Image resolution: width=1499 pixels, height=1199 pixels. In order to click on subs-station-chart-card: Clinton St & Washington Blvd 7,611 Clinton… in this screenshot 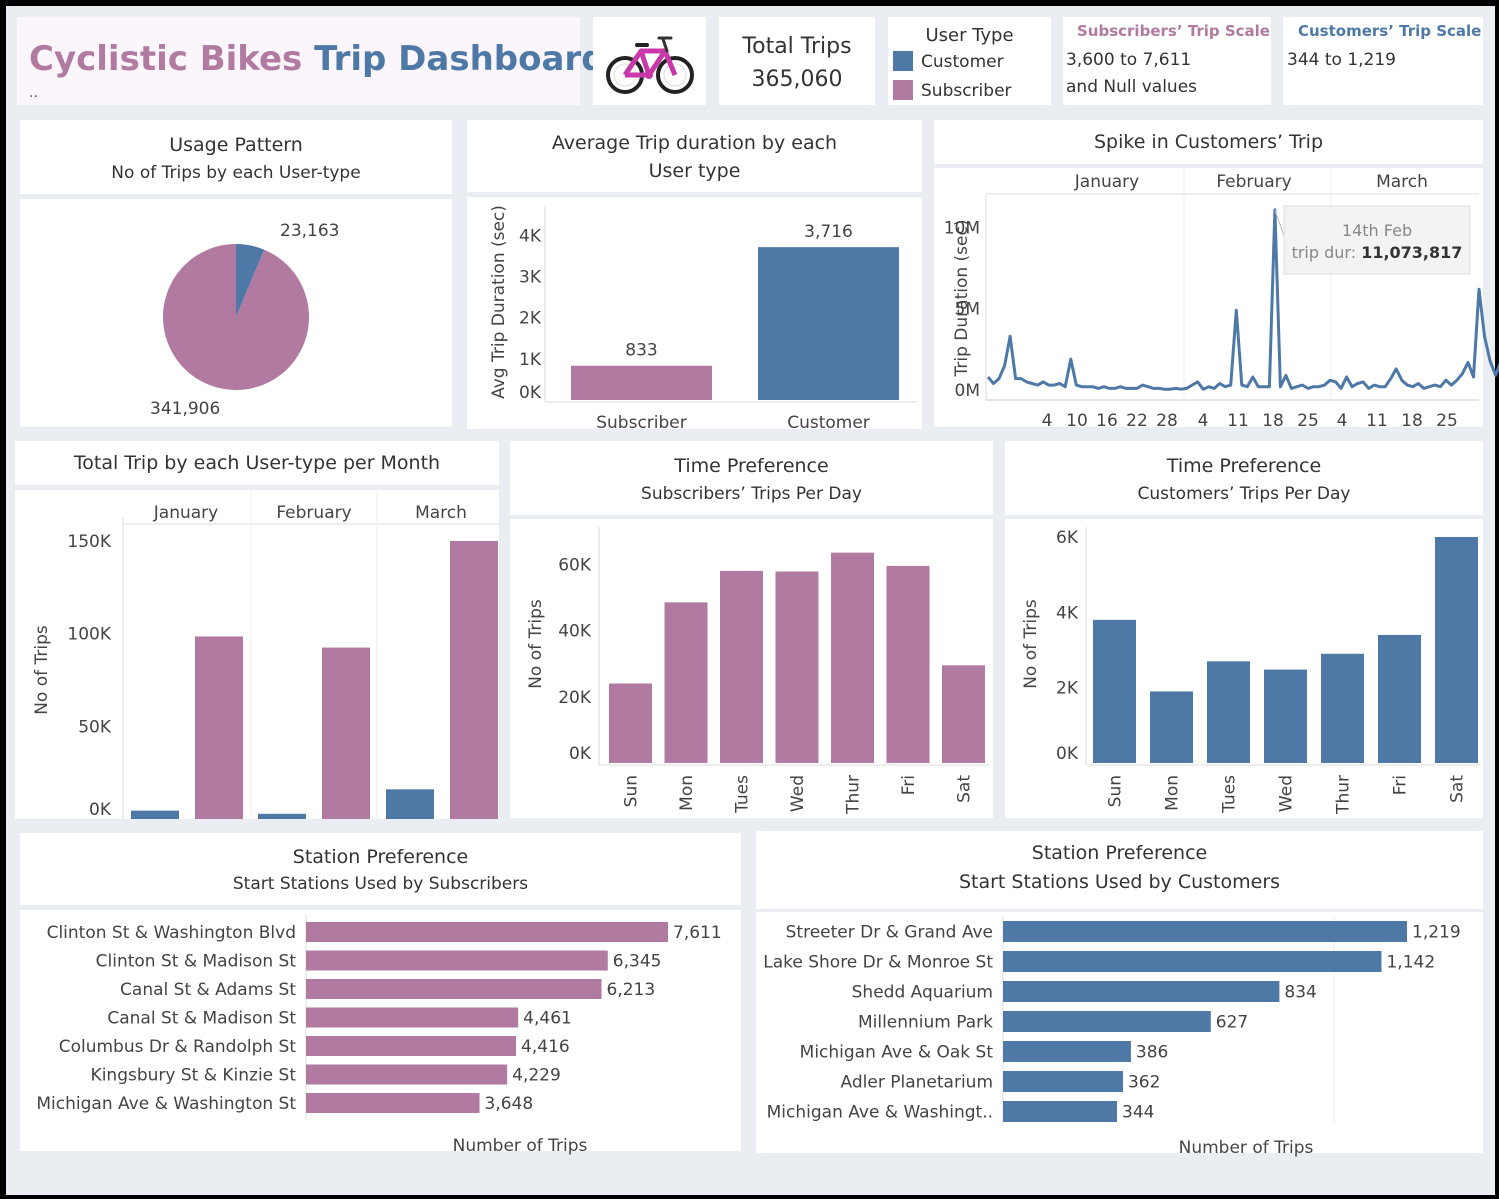, I will do `click(380, 1033)`.